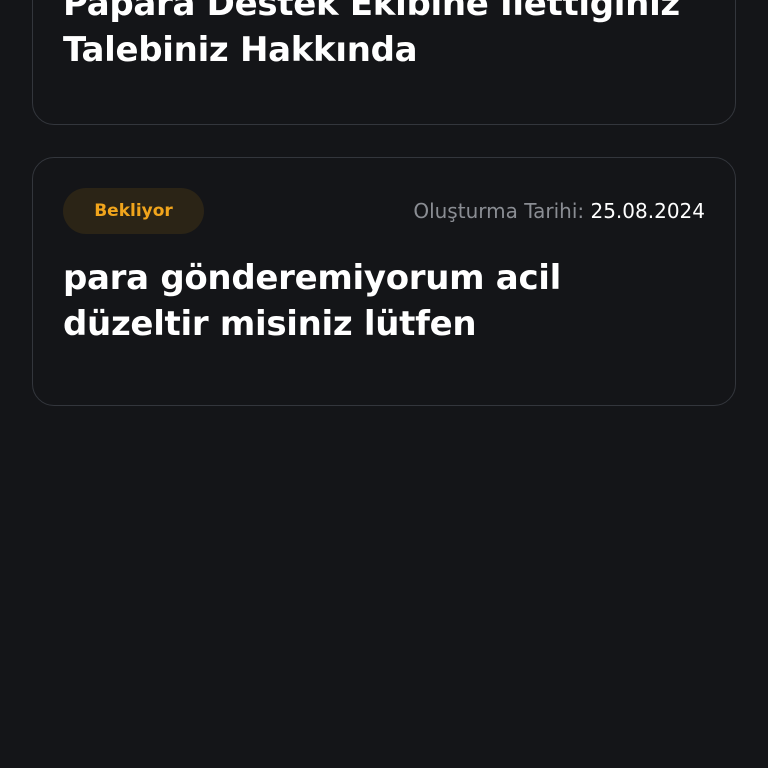 The height and width of the screenshot is (768, 768). What do you see at coordinates (499, 211) in the screenshot?
I see `created-date-label: Oluşturma Tarihi:` at bounding box center [499, 211].